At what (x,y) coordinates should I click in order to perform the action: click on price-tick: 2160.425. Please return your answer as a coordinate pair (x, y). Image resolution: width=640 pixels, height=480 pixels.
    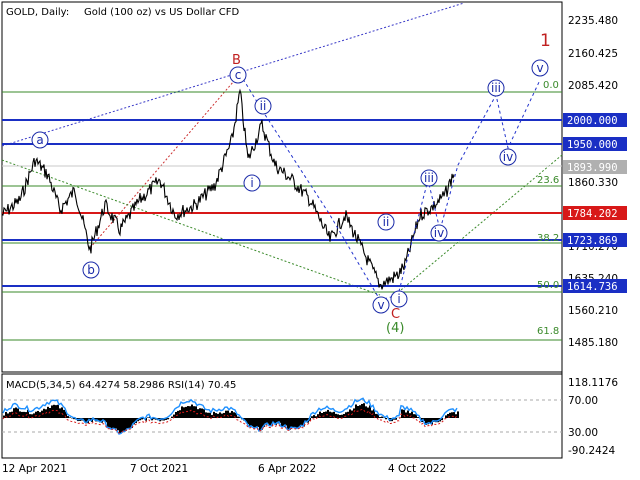
    Looking at the image, I should click on (593, 54).